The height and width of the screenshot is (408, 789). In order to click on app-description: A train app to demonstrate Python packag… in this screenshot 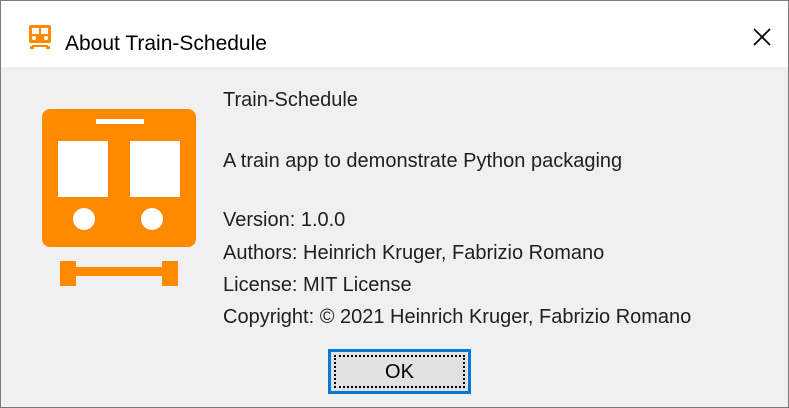, I will do `click(423, 161)`.